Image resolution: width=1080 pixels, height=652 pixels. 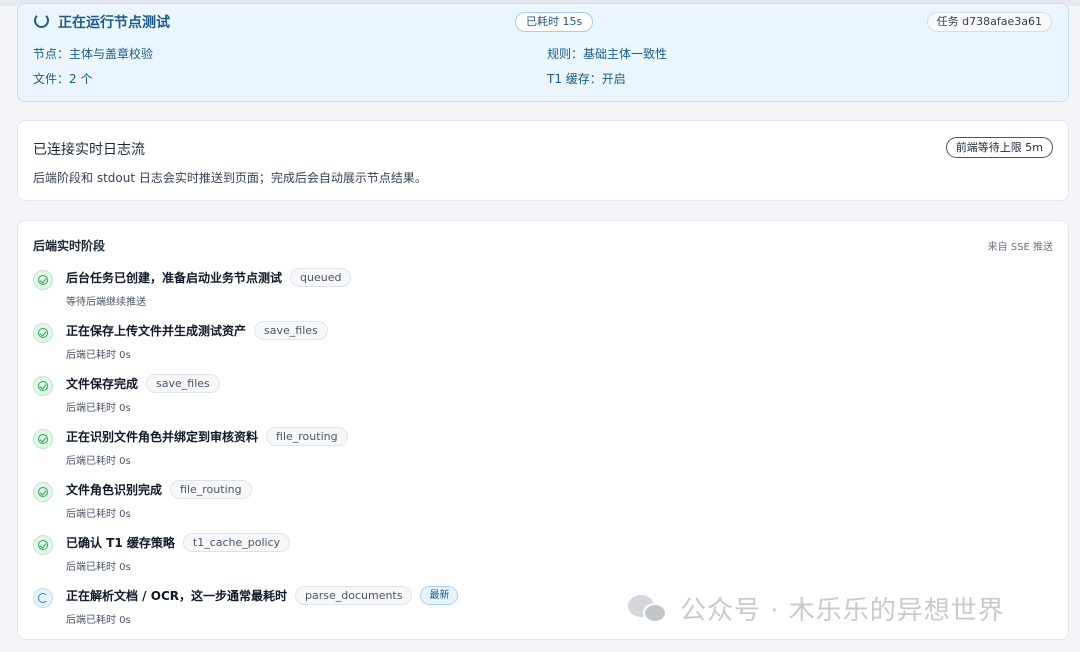 What do you see at coordinates (533, 290) in the screenshot?
I see `stage-item: 后台任务已创建，准备启动业务节点测试 queued 等待后端继续推送` at bounding box center [533, 290].